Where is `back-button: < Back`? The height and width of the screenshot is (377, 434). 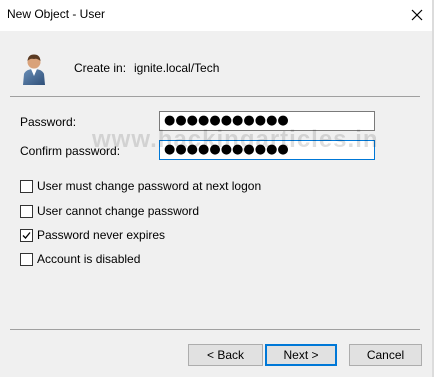
back-button: < Back is located at coordinates (225, 355).